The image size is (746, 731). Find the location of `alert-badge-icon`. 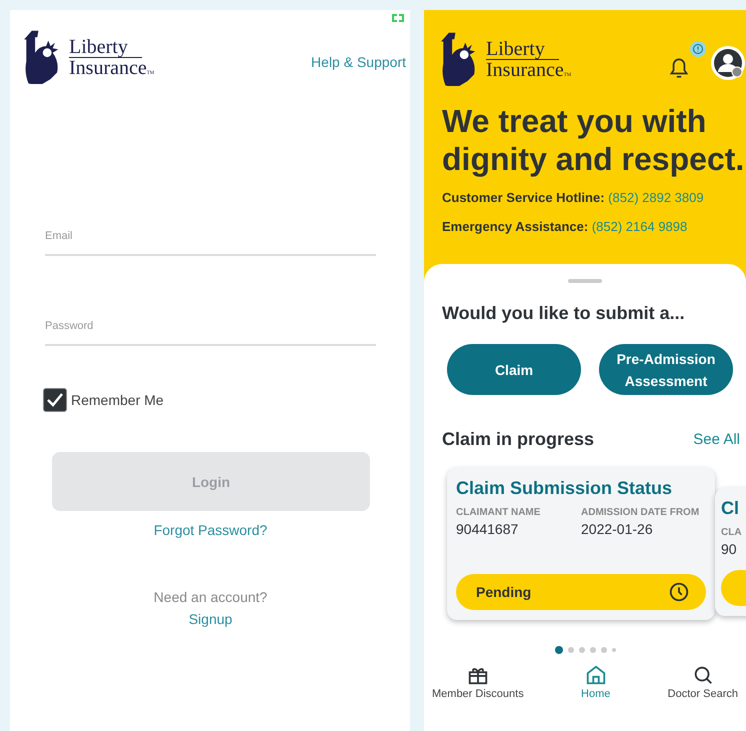

alert-badge-icon is located at coordinates (698, 49).